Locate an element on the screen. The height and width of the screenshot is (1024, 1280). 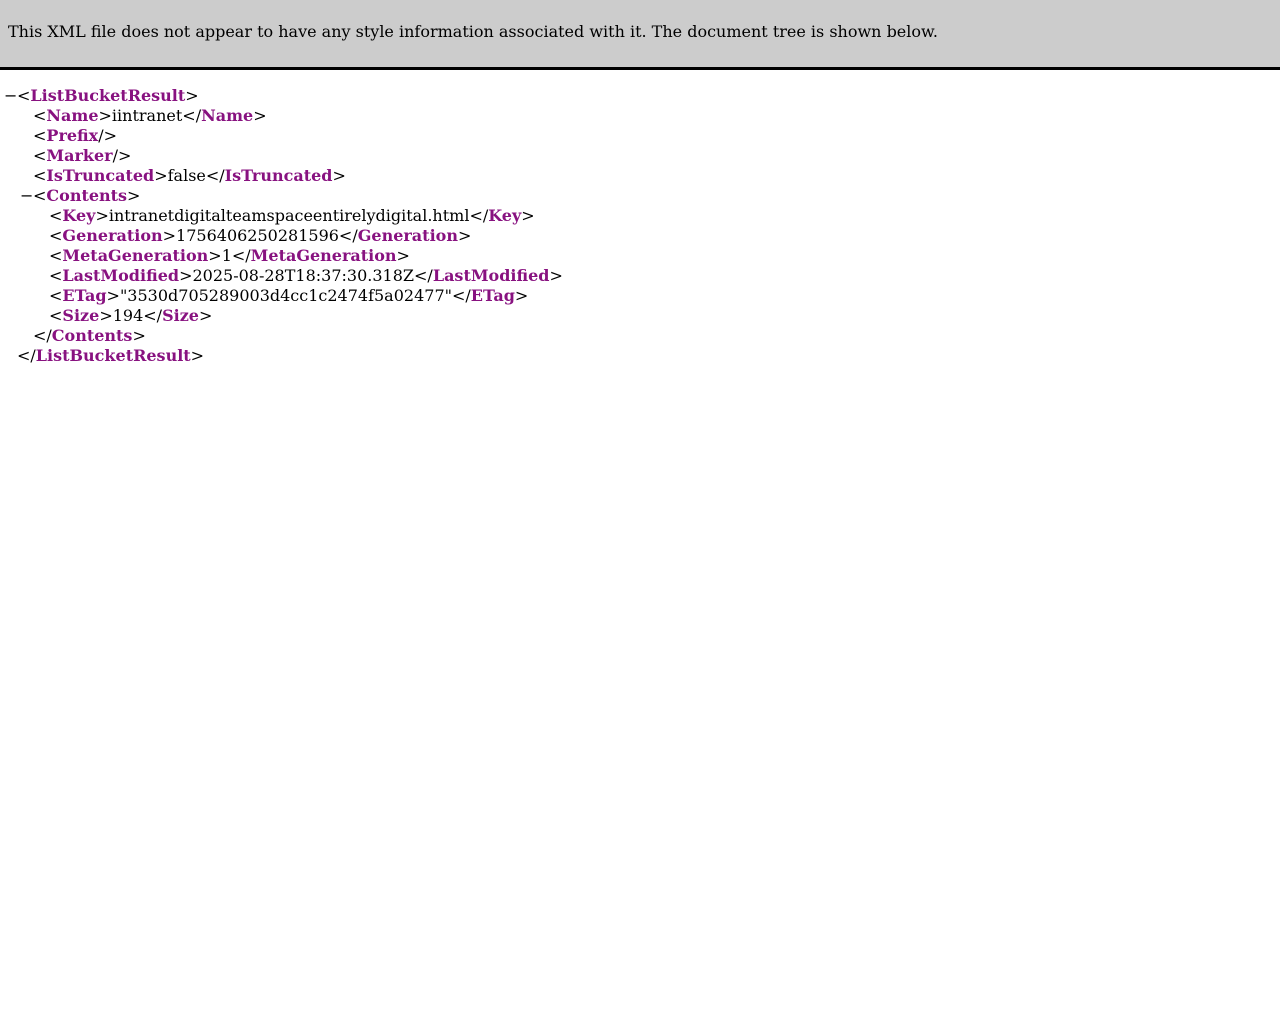
xml-root-open: − <ListBucketResult> is located at coordinates (101, 96).